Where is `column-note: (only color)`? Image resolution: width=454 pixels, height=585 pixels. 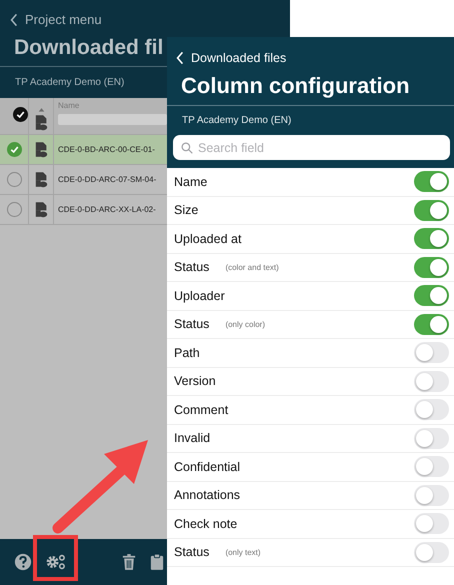
column-note: (only color) is located at coordinates (245, 324).